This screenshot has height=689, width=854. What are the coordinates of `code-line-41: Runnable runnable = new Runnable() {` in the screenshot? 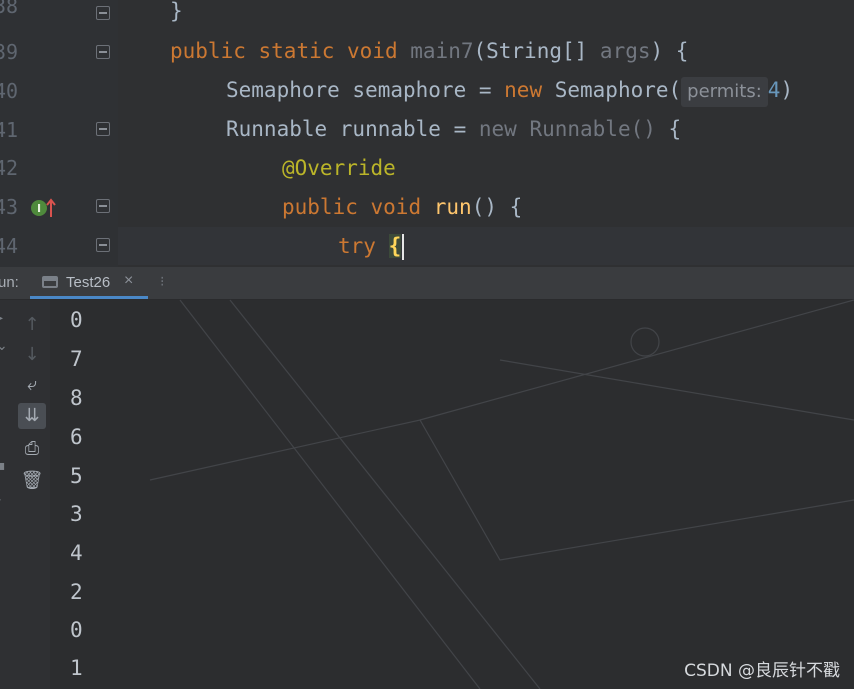 It's located at (454, 129).